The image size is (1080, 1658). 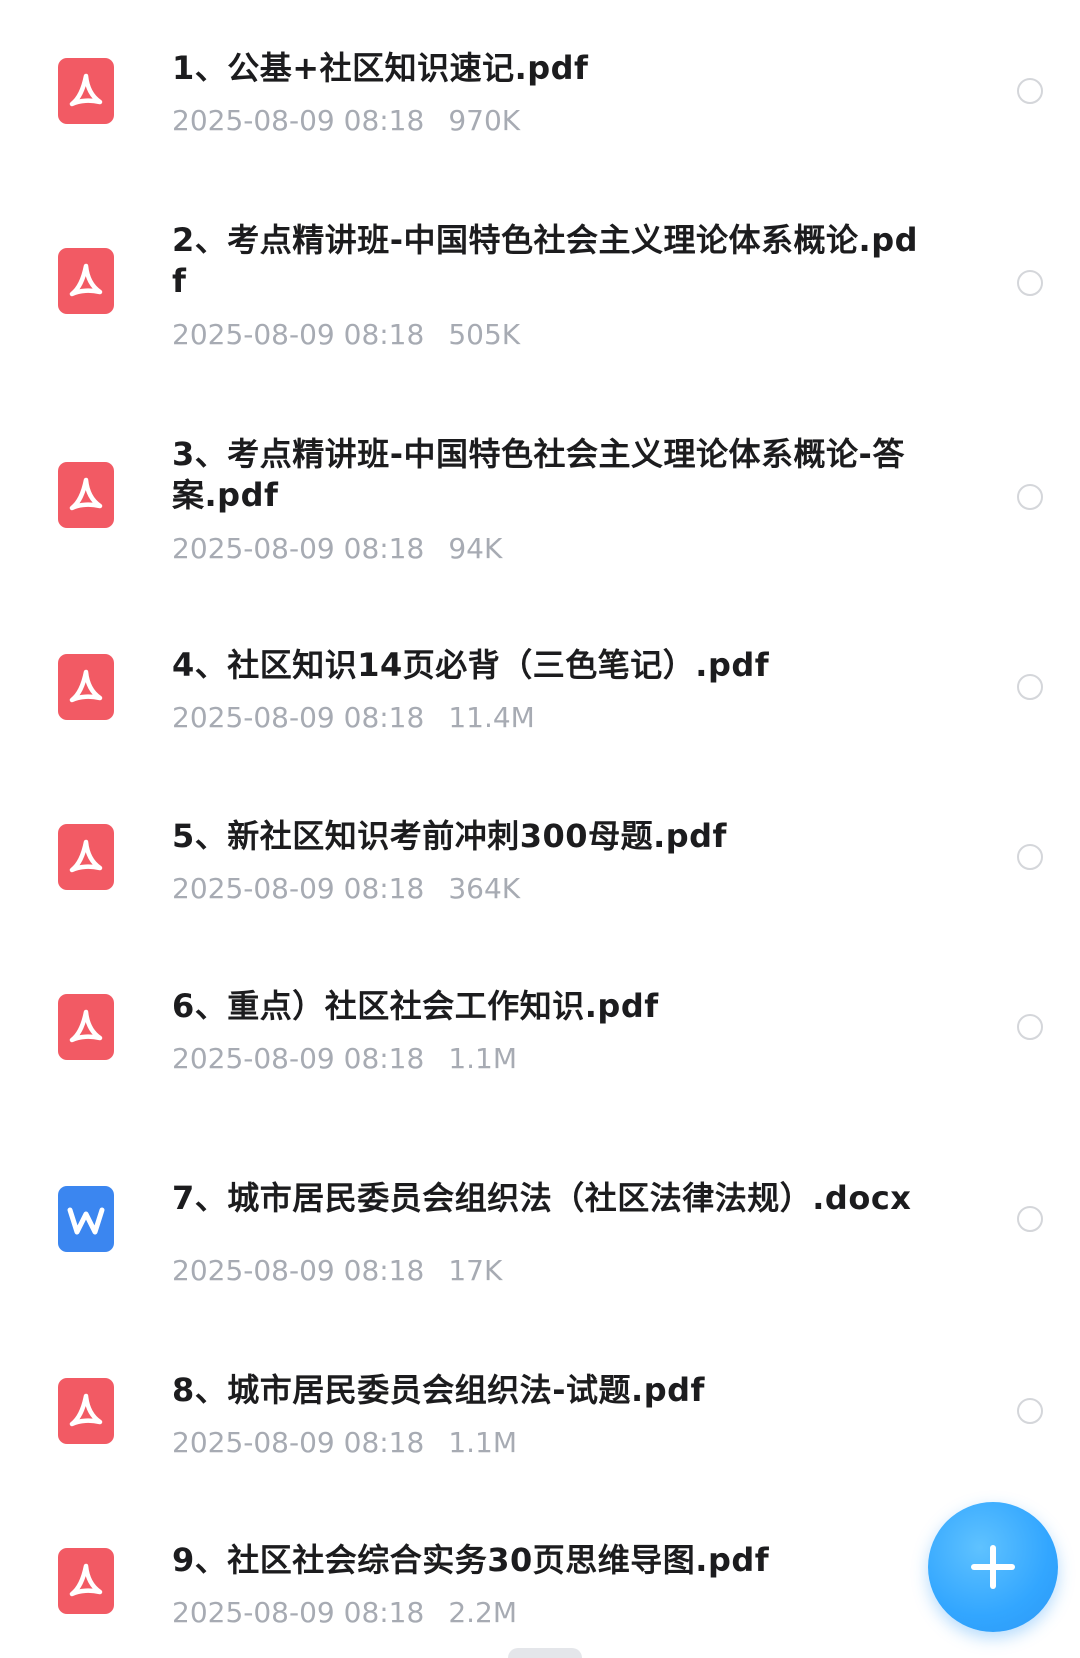 I want to click on file-name: 9、社区社会综合实务30页思维导图.pdf, so click(x=471, y=1560).